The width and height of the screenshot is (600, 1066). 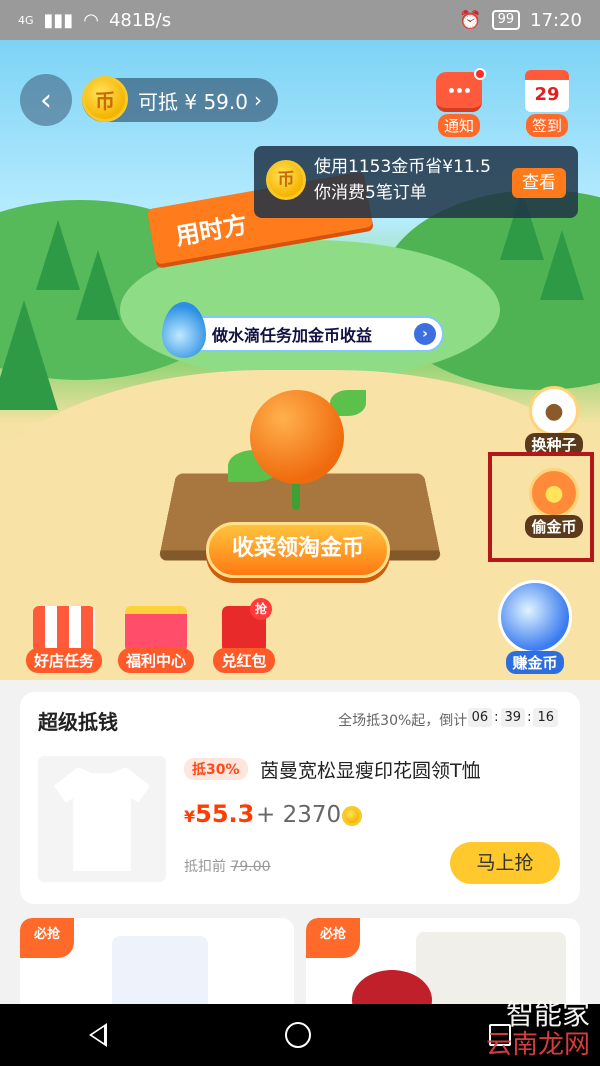 What do you see at coordinates (244, 660) in the screenshot?
I see `redeem-label: 兑红包` at bounding box center [244, 660].